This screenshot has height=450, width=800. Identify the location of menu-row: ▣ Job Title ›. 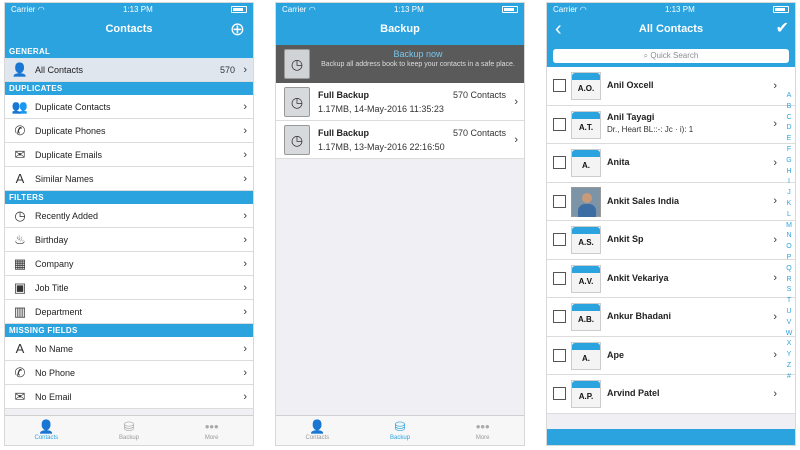
(129, 288).